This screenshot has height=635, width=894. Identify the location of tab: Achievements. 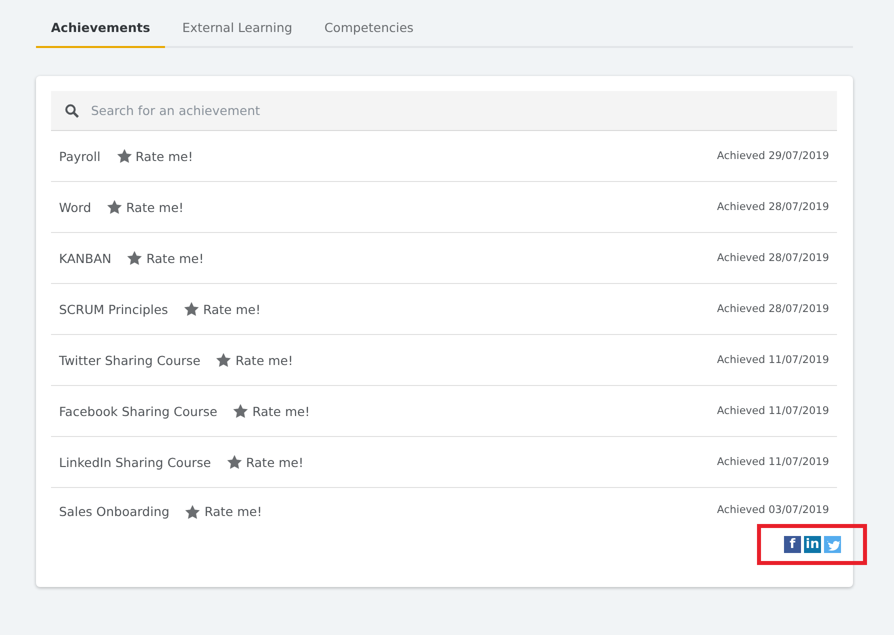
(101, 30).